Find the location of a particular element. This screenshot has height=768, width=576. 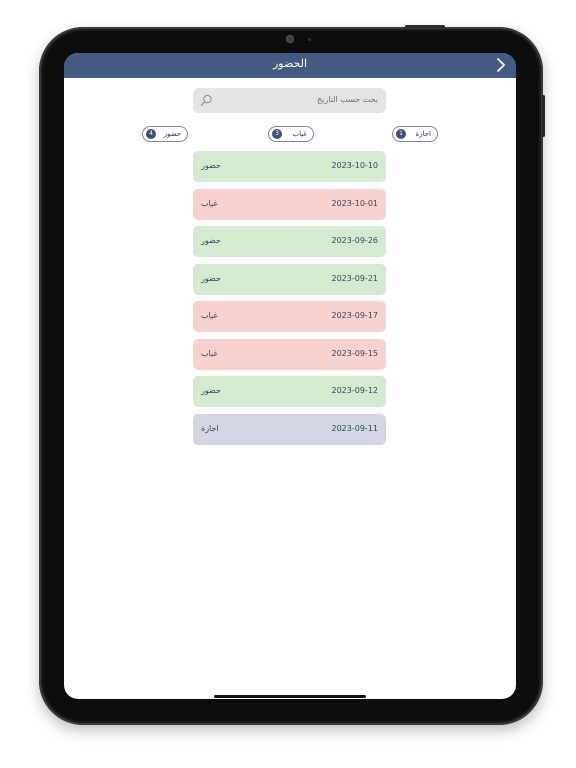

filter-count-badge: 1 is located at coordinates (401, 134).